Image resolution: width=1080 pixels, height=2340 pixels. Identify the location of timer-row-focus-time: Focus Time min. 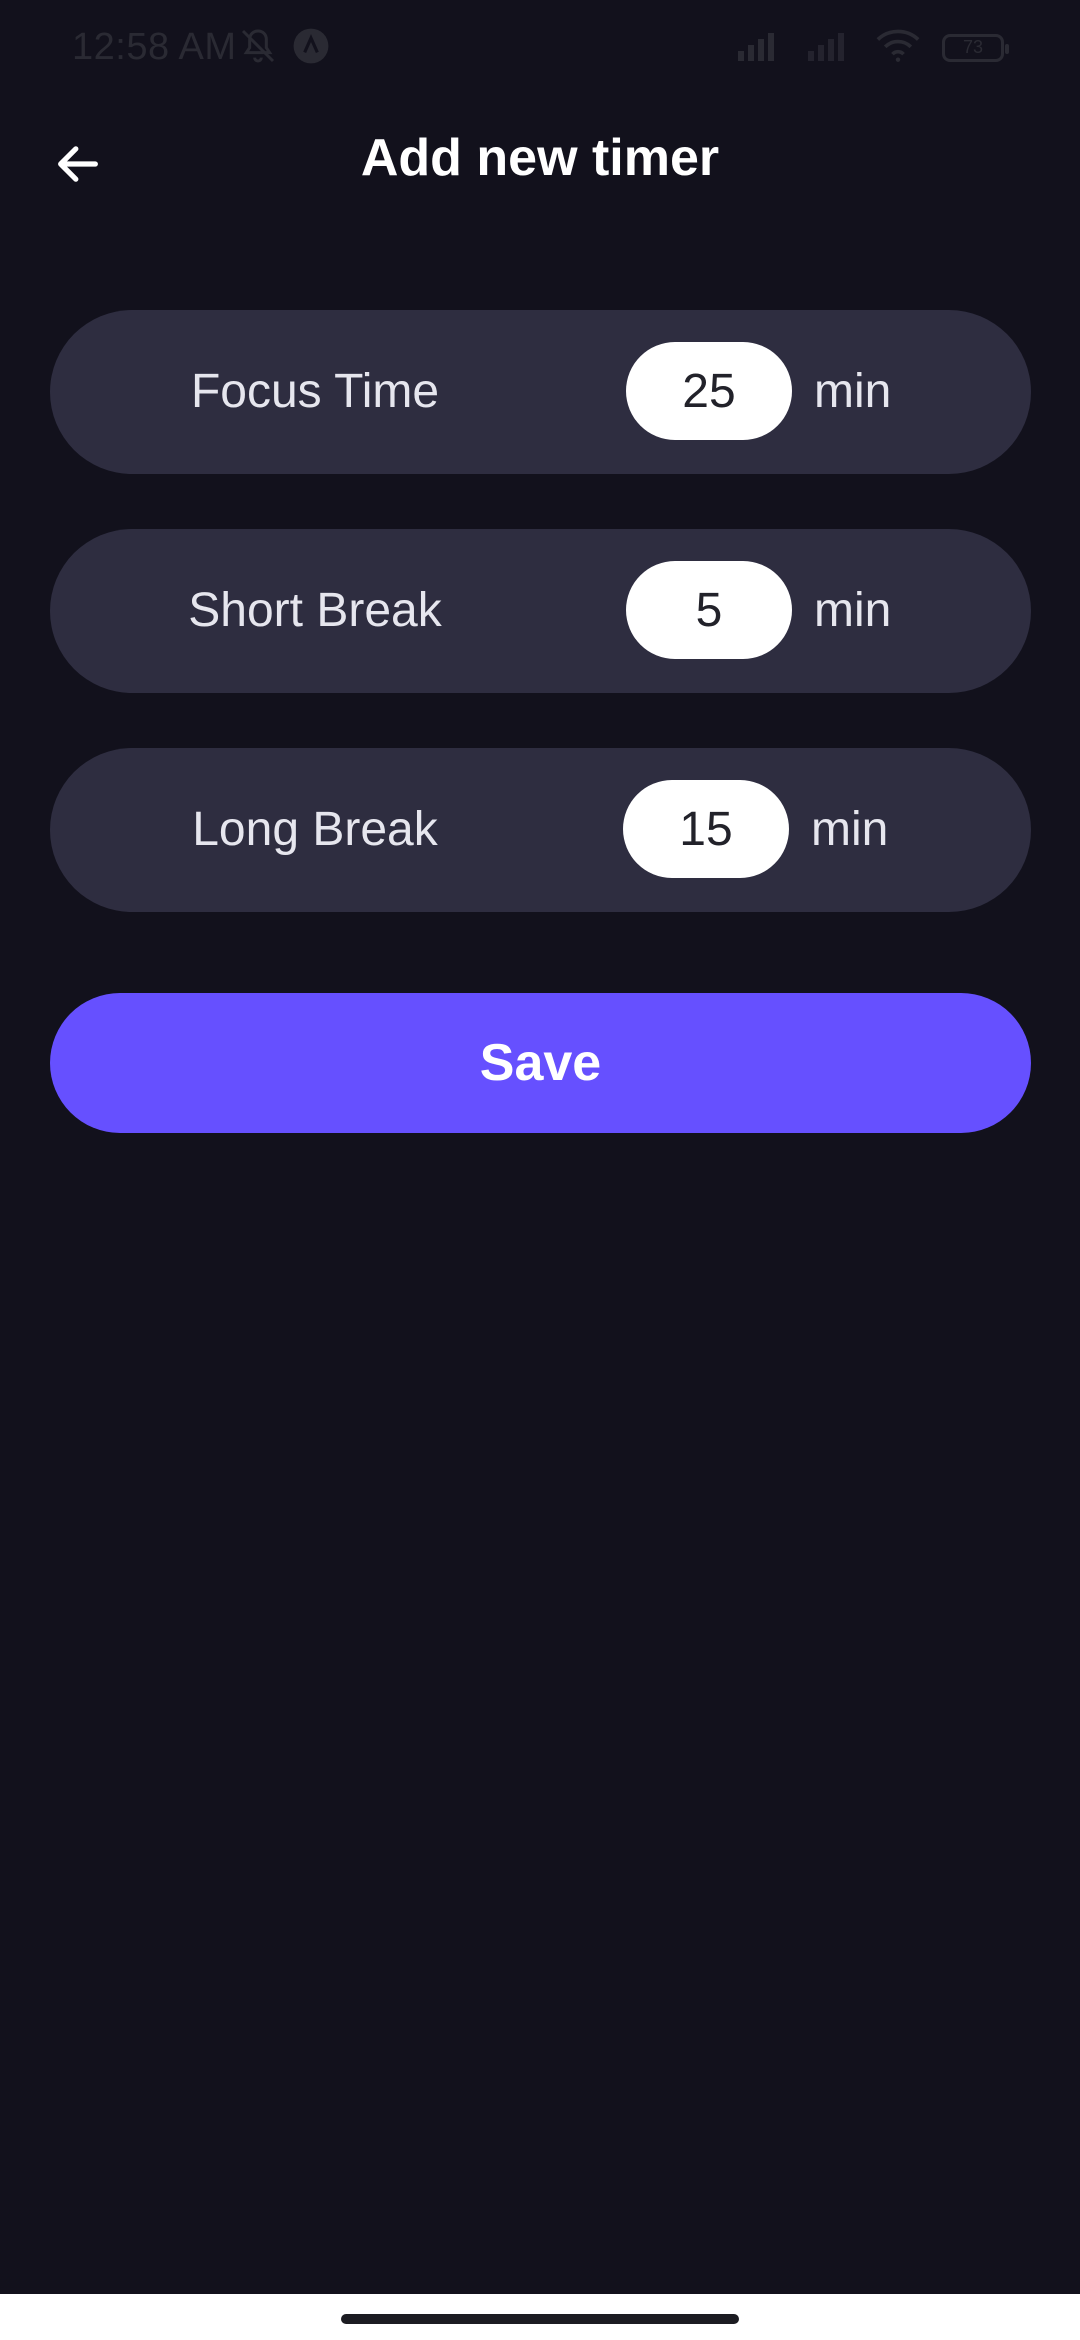
(540, 392).